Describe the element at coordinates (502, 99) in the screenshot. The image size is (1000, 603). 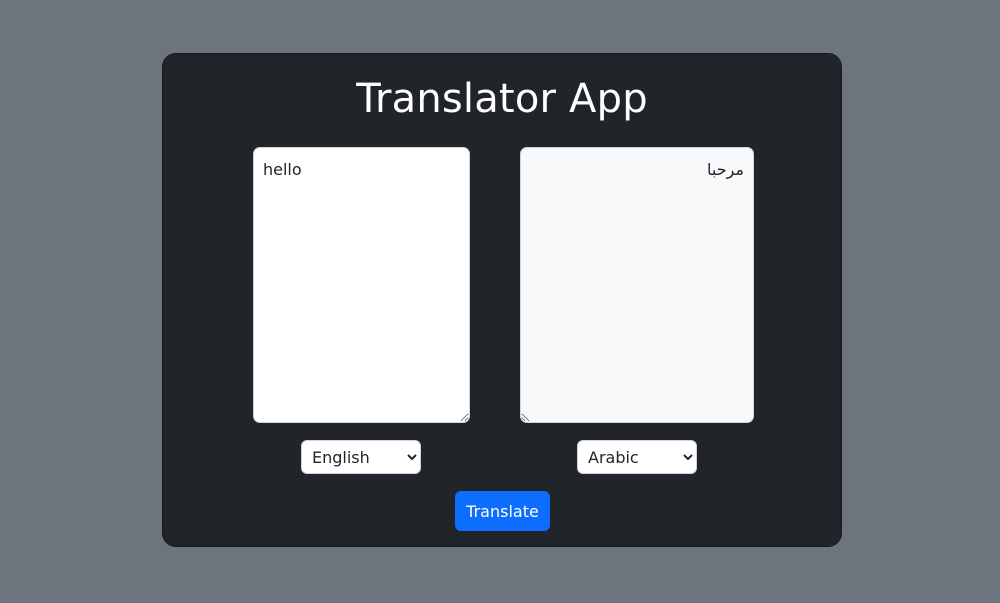
I see `app-title: Translator App` at that location.